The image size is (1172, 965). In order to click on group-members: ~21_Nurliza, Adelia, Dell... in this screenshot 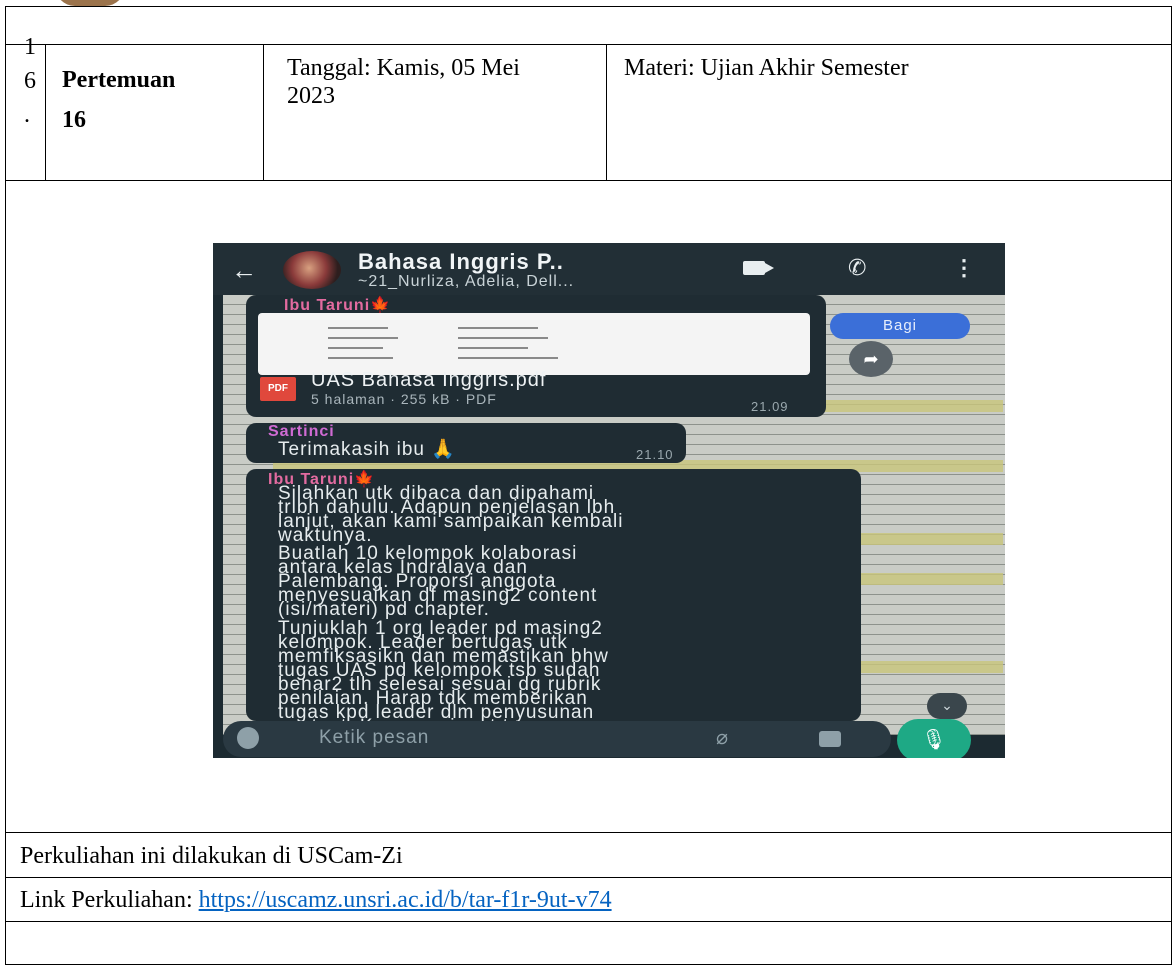, I will do `click(466, 281)`.